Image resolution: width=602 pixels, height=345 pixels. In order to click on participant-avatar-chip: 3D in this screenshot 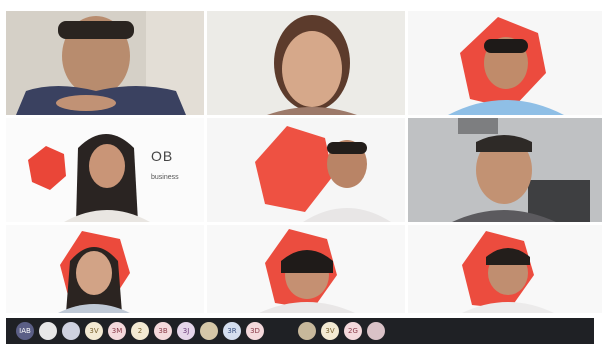, I will do `click(255, 331)`.